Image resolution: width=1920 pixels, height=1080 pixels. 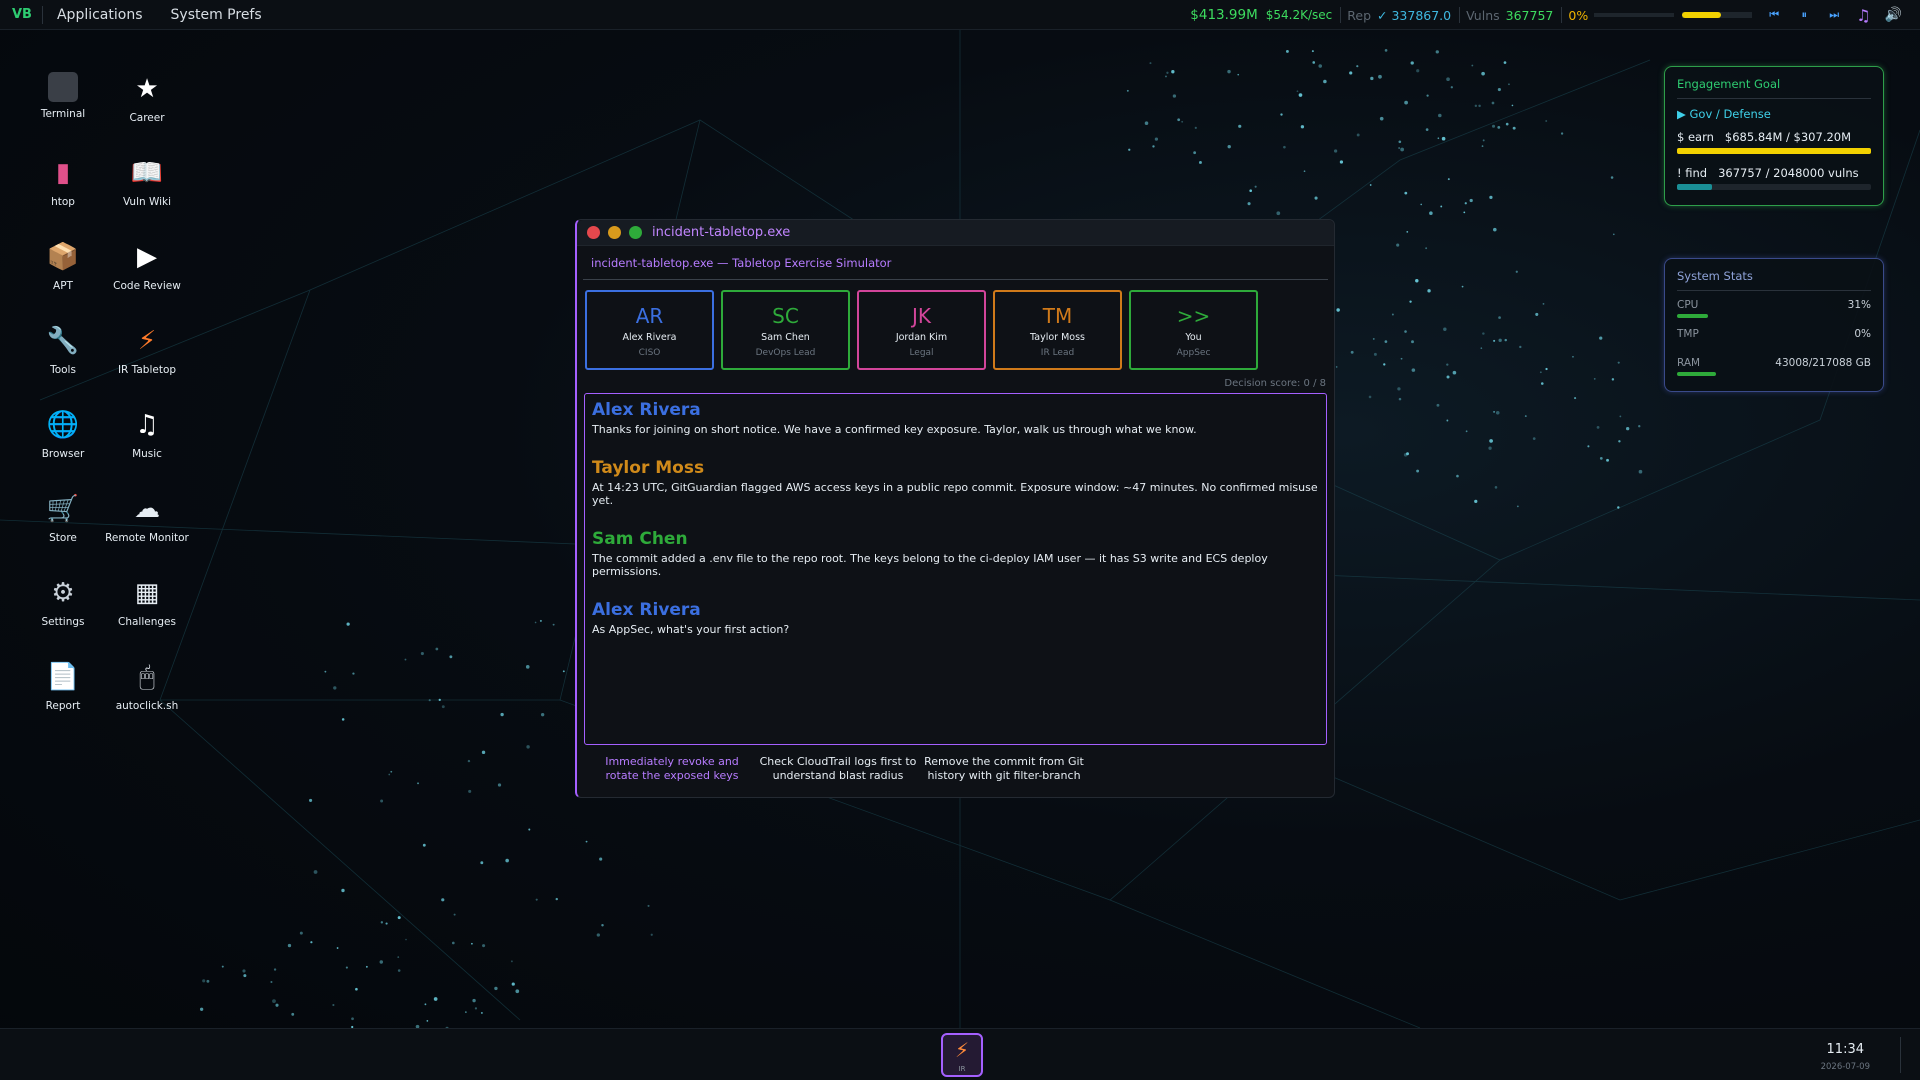 What do you see at coordinates (921, 353) in the screenshot?
I see `participant-role: Legal` at bounding box center [921, 353].